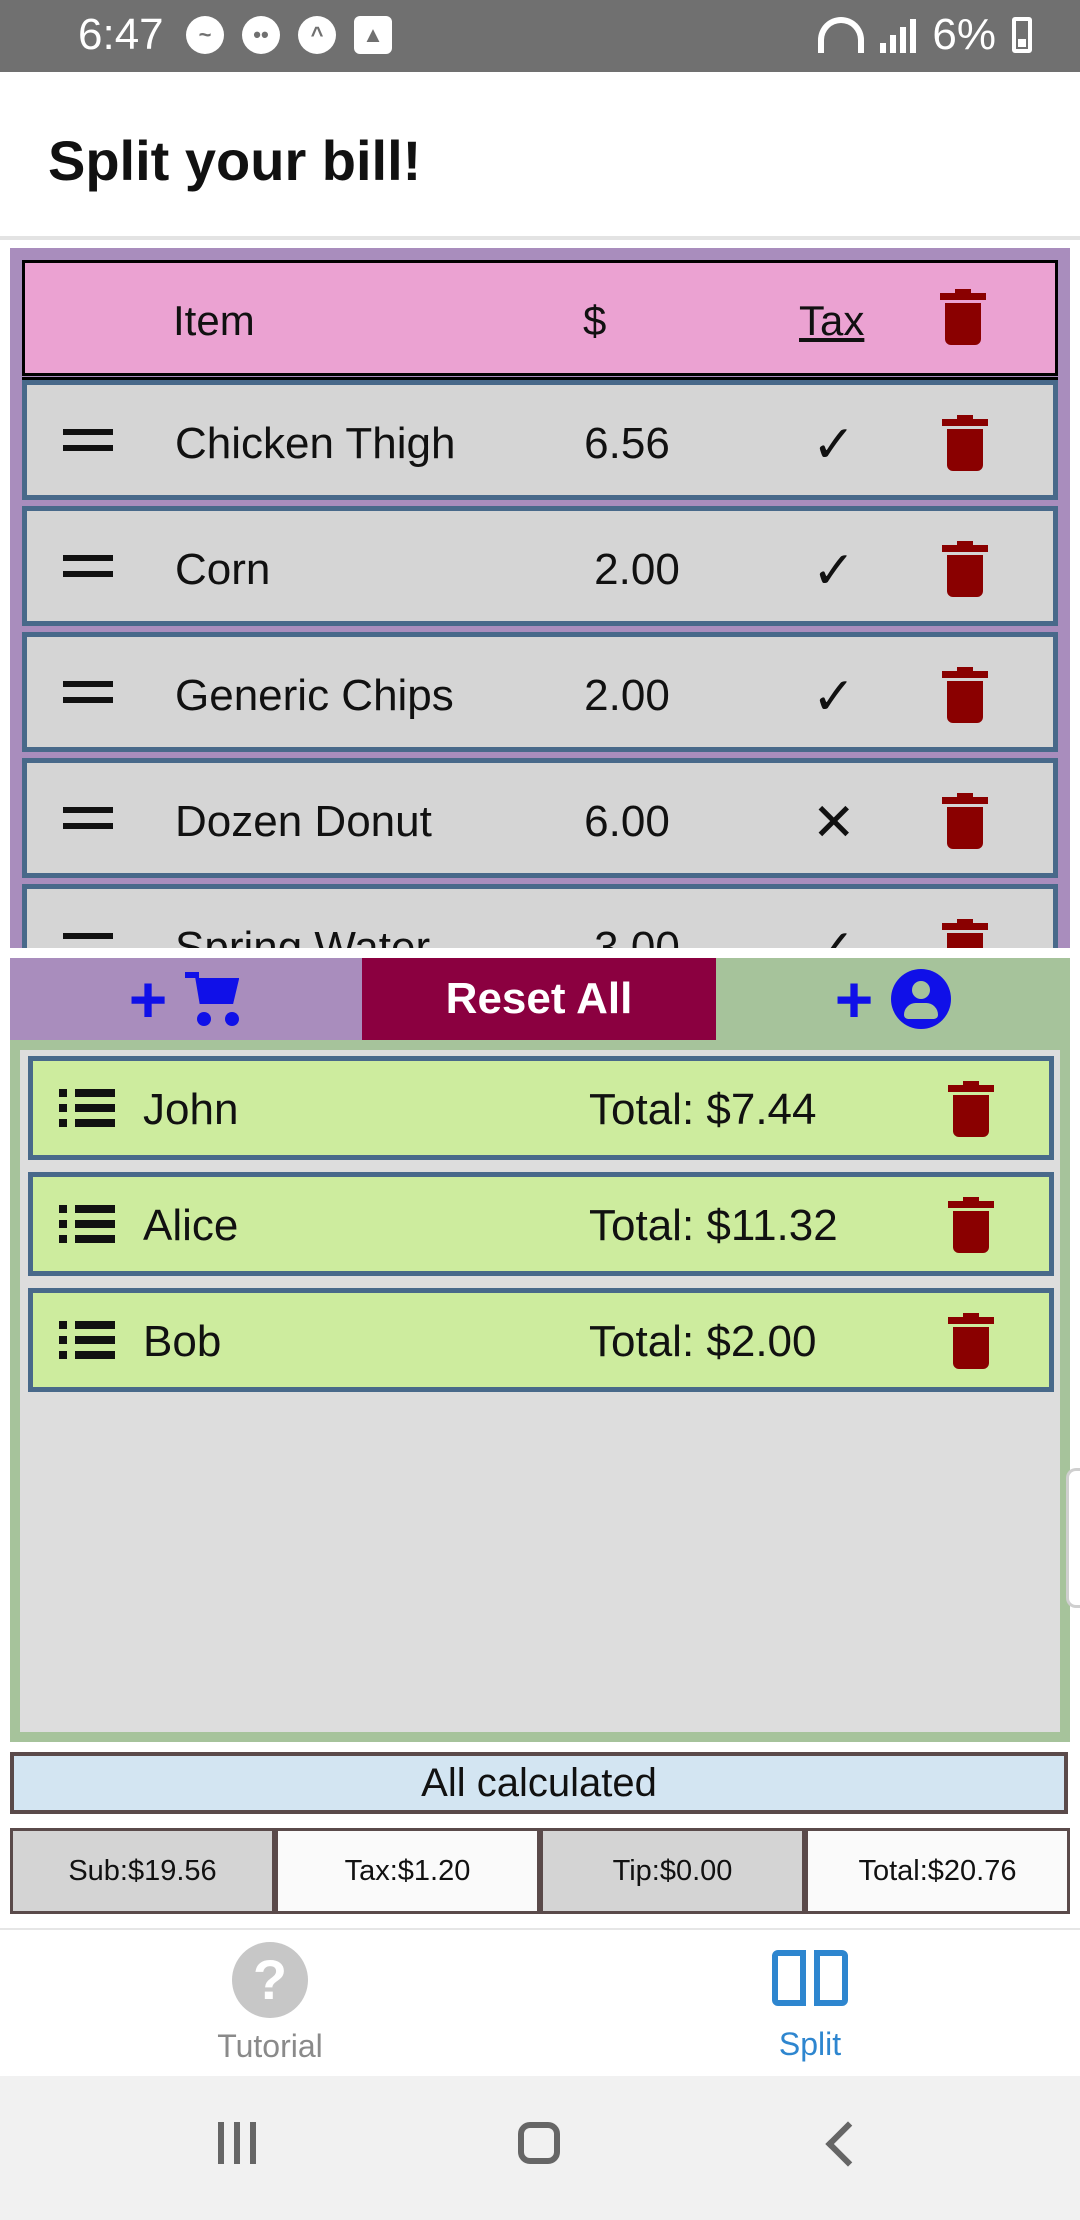 The image size is (1080, 2220). What do you see at coordinates (925, 35) in the screenshot?
I see `status-right: 6%` at bounding box center [925, 35].